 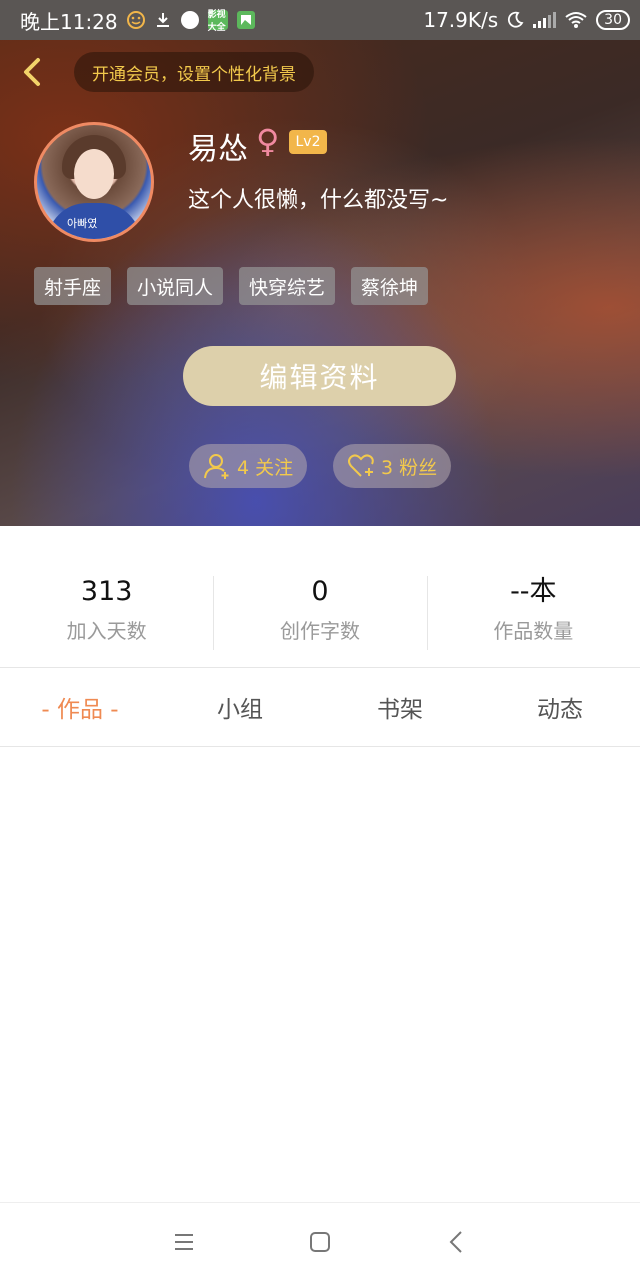 I want to click on home-button, so click(x=320, y=1242).